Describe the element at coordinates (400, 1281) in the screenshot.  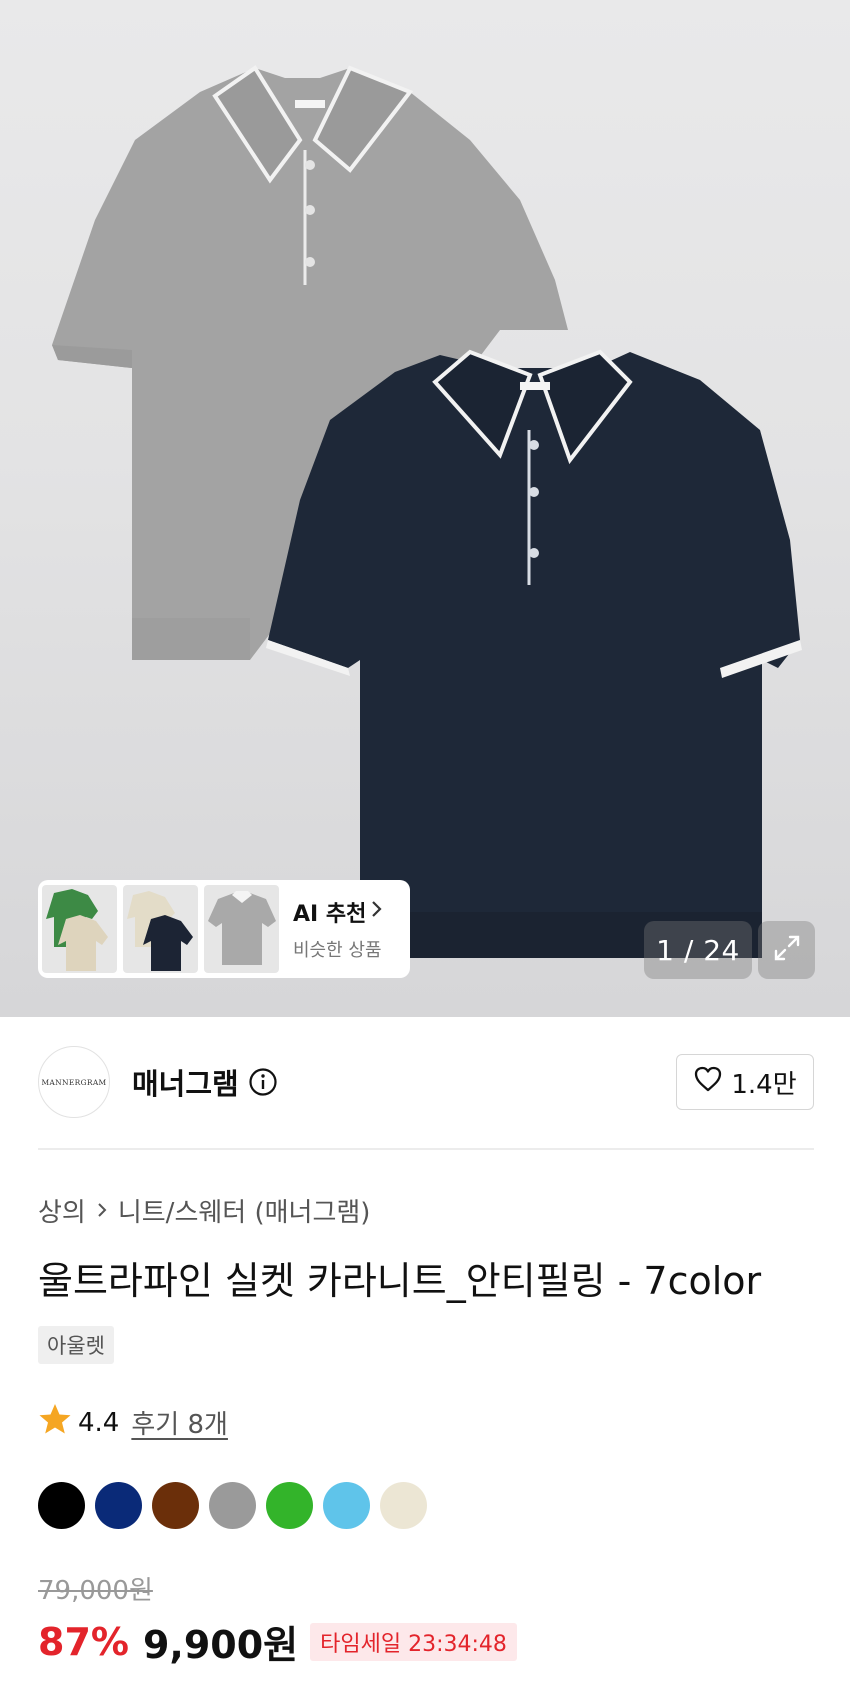
I see `product-title: 울트라파인 실켓 카라니트_안티필링 - 7color` at that location.